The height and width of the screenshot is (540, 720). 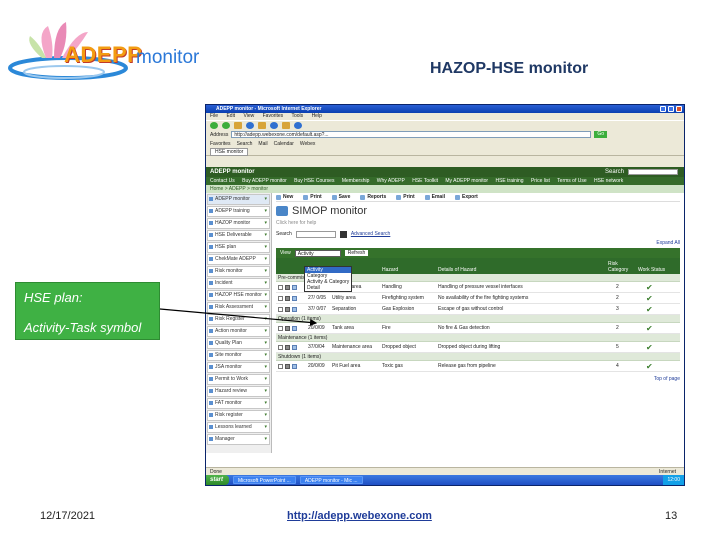 What do you see at coordinates (608, 181) in the screenshot?
I see `nav-item: HSE network` at bounding box center [608, 181].